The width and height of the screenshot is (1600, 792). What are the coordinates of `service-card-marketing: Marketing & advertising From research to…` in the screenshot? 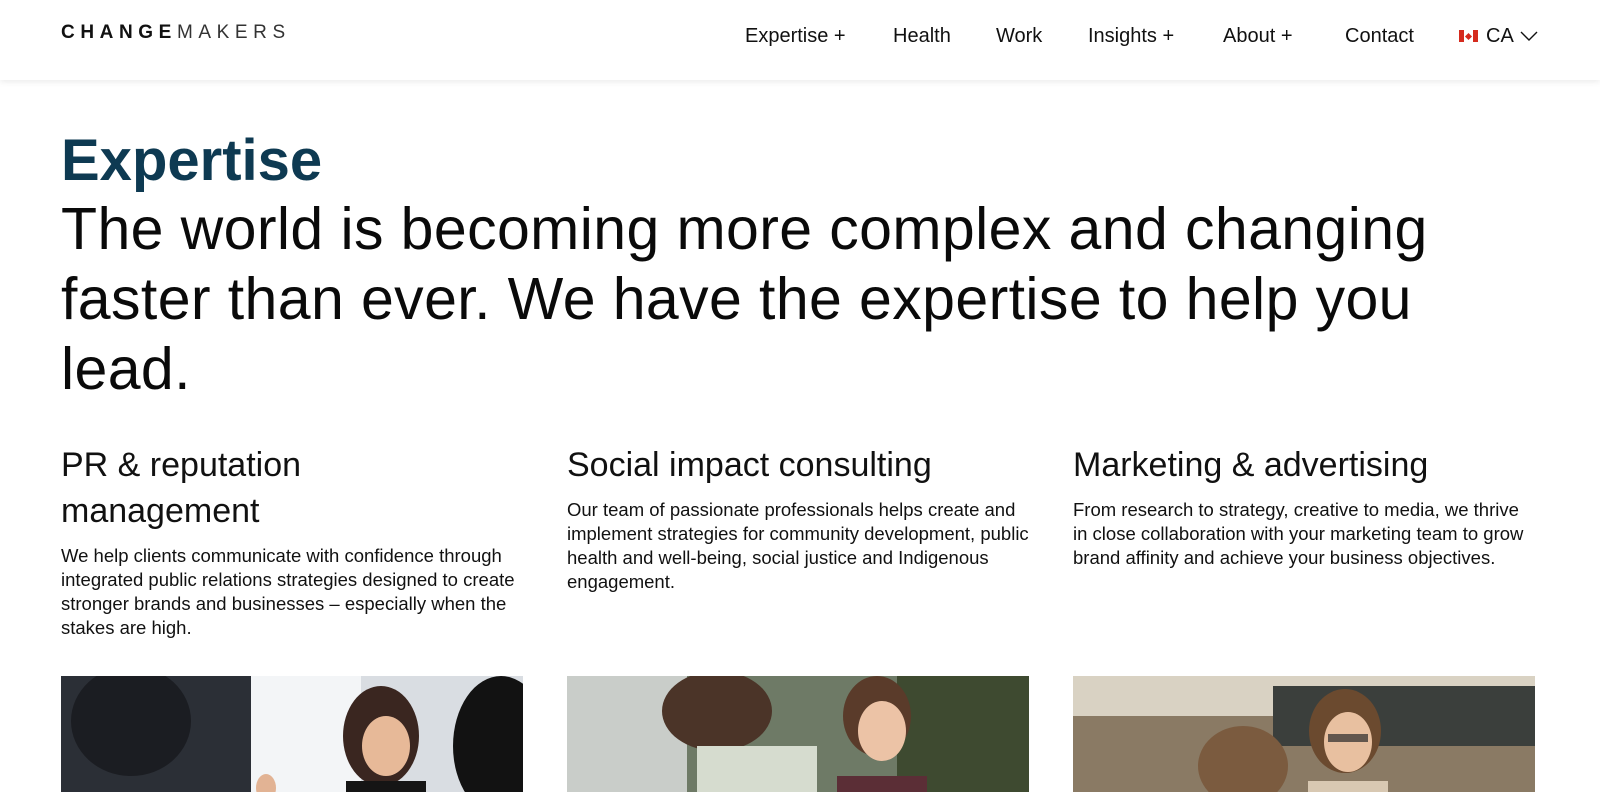 It's located at (1304, 506).